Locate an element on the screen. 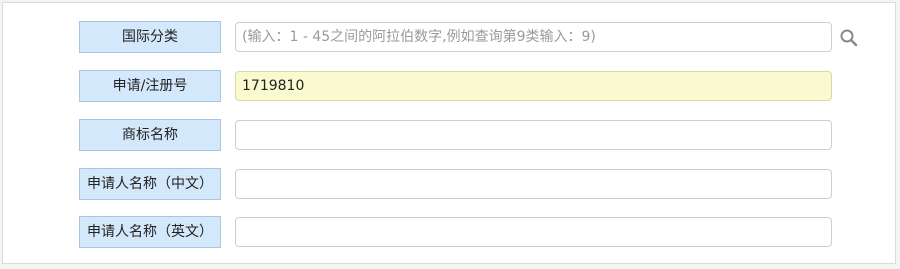 This screenshot has width=900, height=269. applicant-en-label: 申请人名称（英文） is located at coordinates (150, 232).